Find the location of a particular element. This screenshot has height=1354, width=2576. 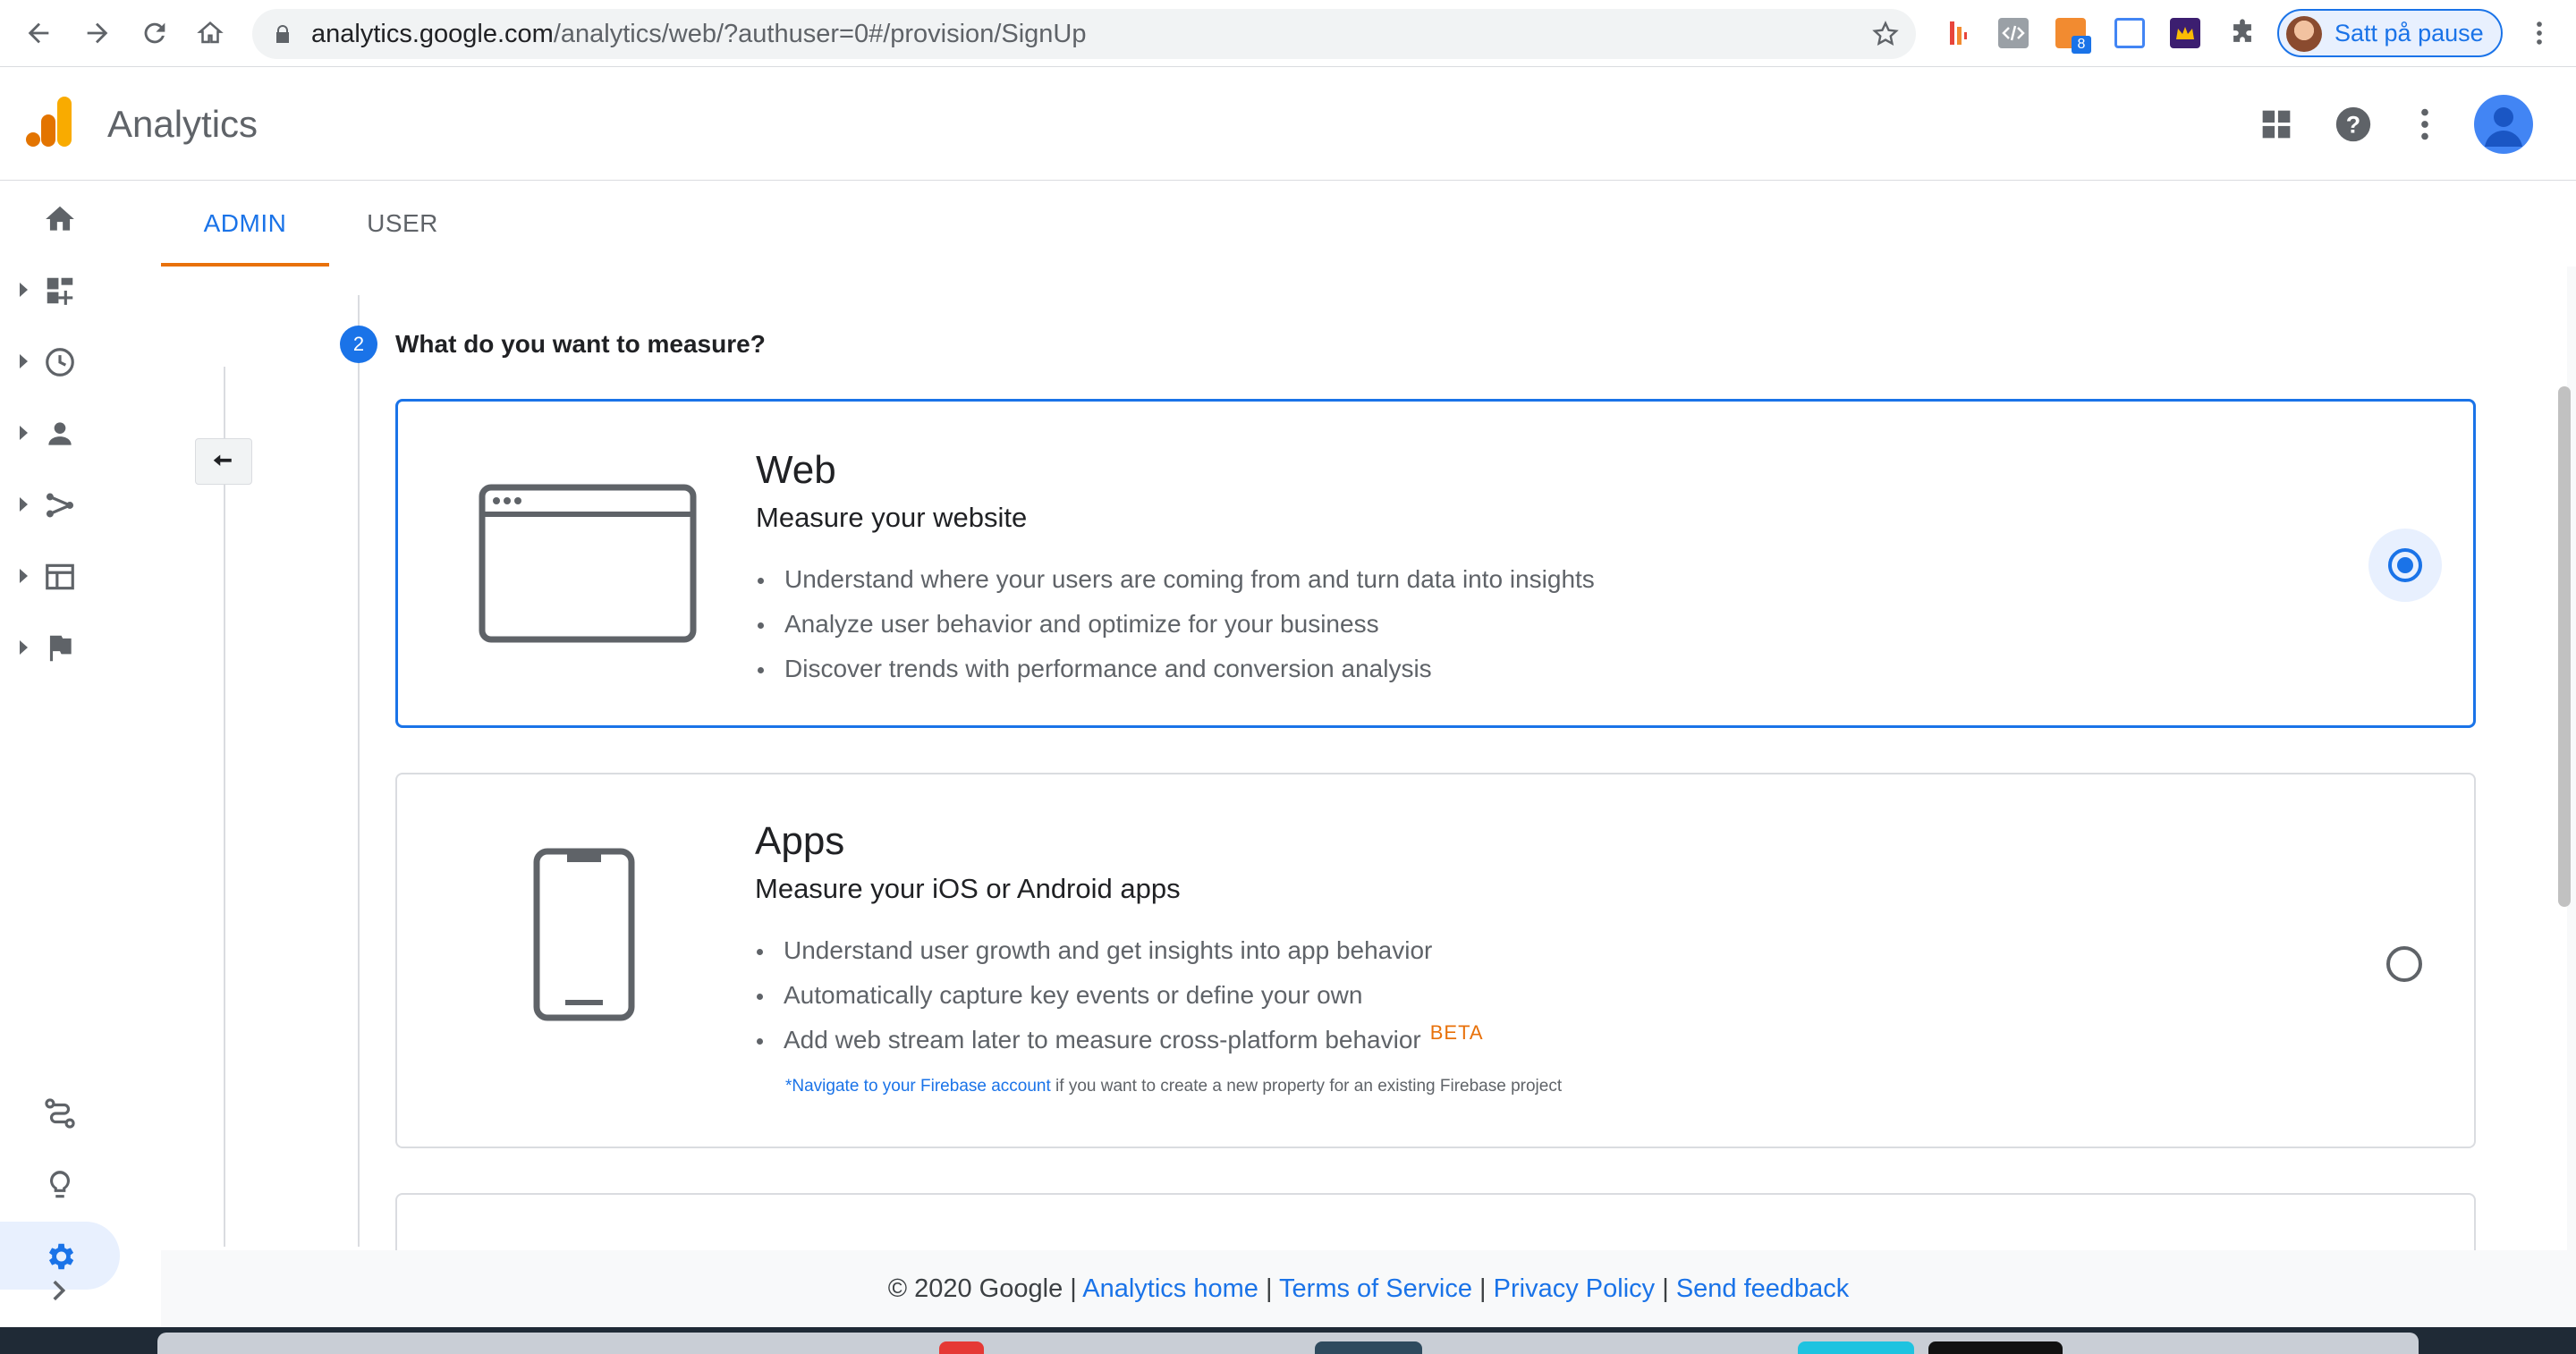

chrome-menu-icon is located at coordinates (2539, 33).